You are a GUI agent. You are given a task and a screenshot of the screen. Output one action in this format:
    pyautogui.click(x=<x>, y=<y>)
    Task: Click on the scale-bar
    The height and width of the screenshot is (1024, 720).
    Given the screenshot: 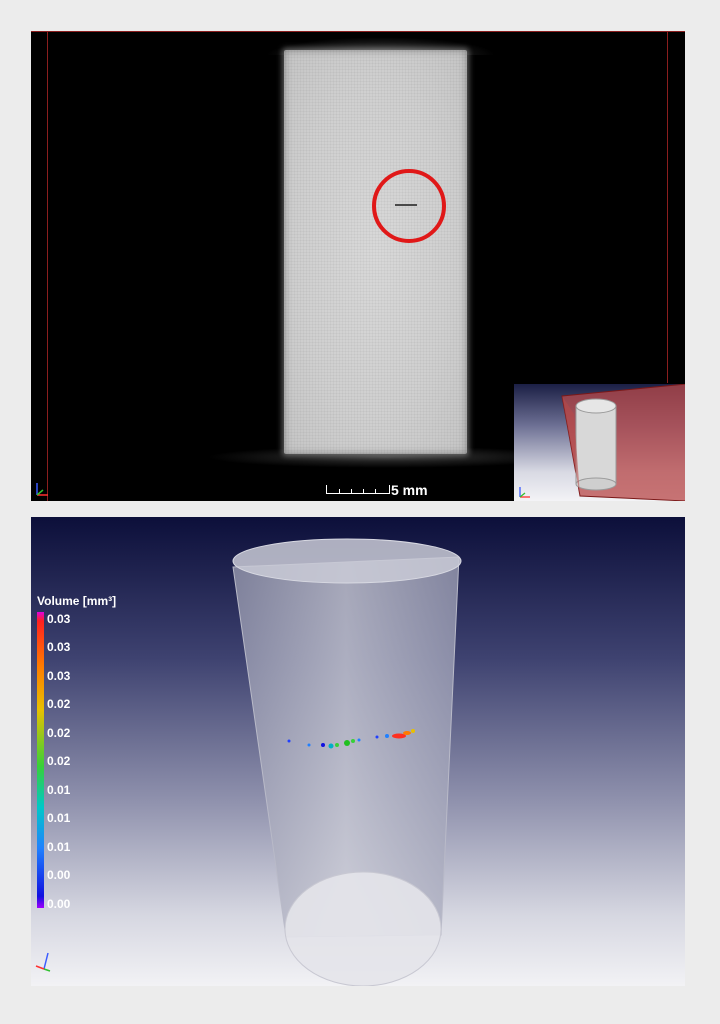 What is the action you would take?
    pyautogui.click(x=358, y=489)
    